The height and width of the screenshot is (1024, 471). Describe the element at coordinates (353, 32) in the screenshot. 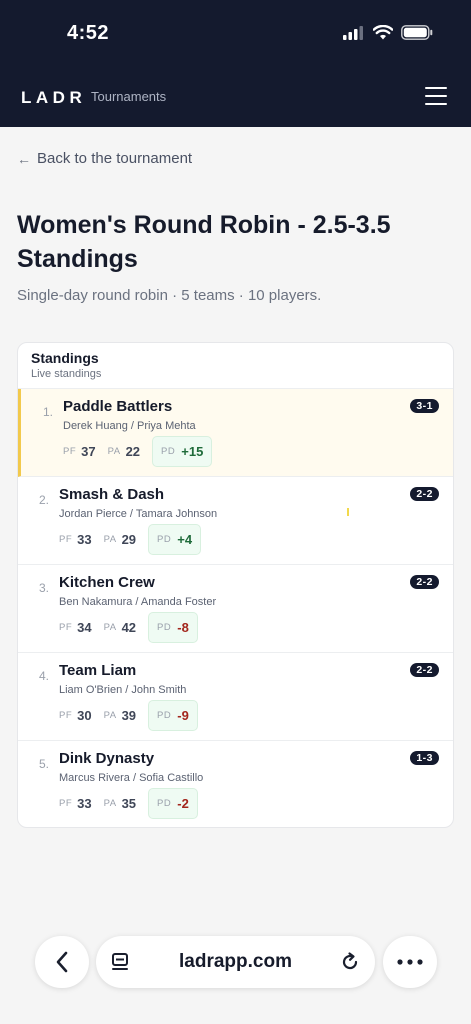

I see `signal-icon` at that location.